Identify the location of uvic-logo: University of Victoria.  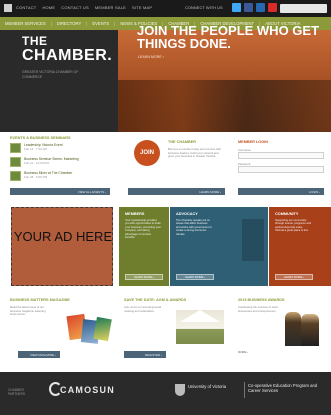
(210, 386).